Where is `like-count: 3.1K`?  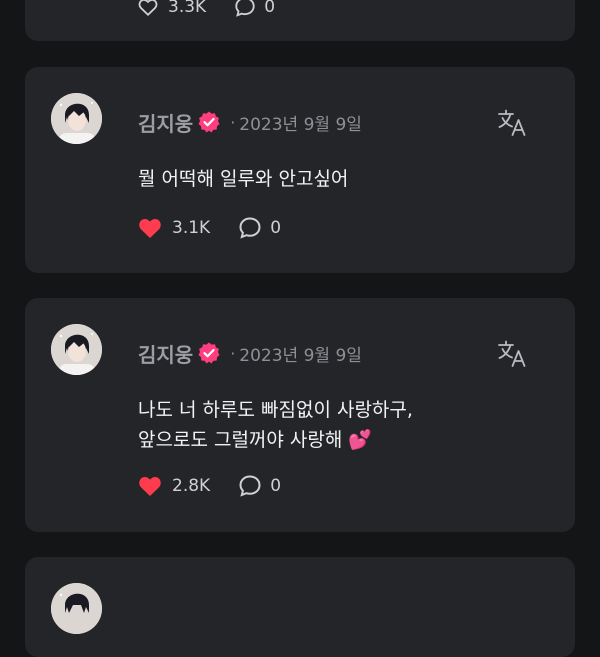
like-count: 3.1K is located at coordinates (191, 228).